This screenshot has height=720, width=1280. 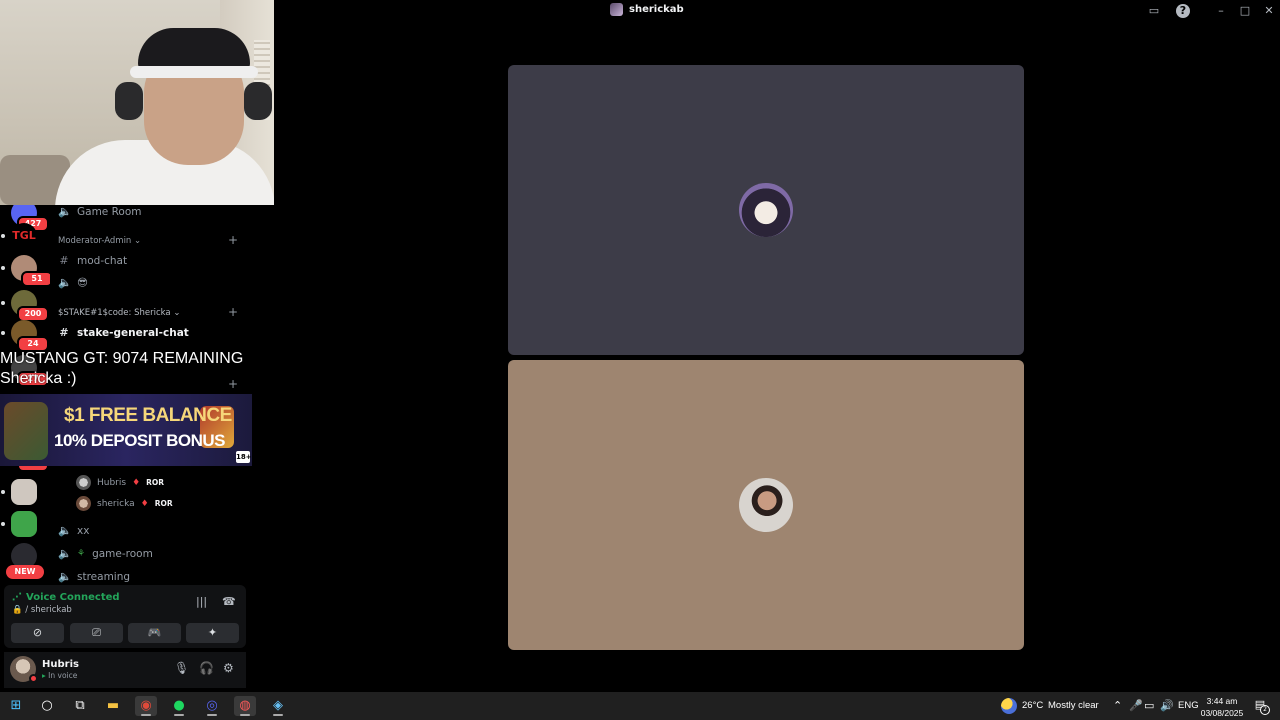 What do you see at coordinates (1073, 705) in the screenshot?
I see `weather-desc: Mostly clear` at bounding box center [1073, 705].